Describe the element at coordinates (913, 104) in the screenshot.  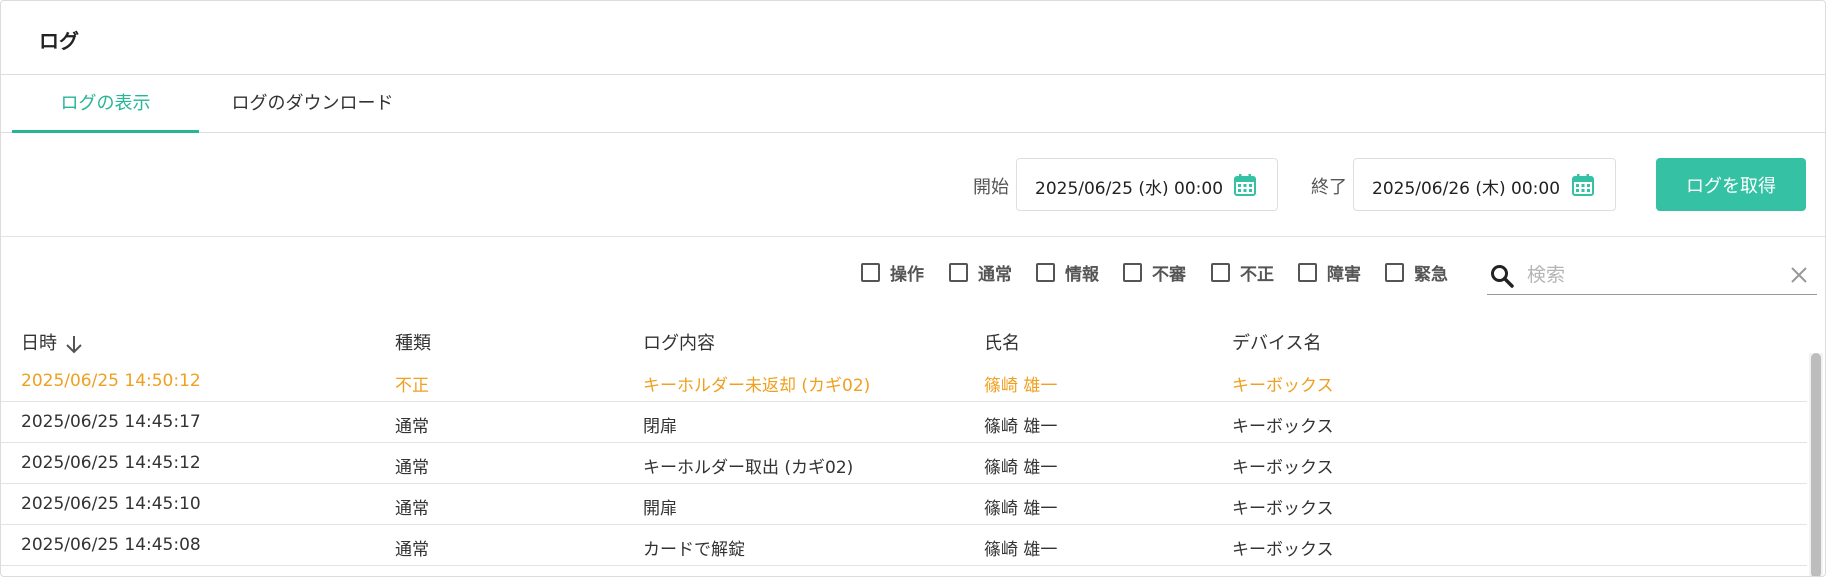
I see `tab-bar: ログの表示 ログのダウンロード` at that location.